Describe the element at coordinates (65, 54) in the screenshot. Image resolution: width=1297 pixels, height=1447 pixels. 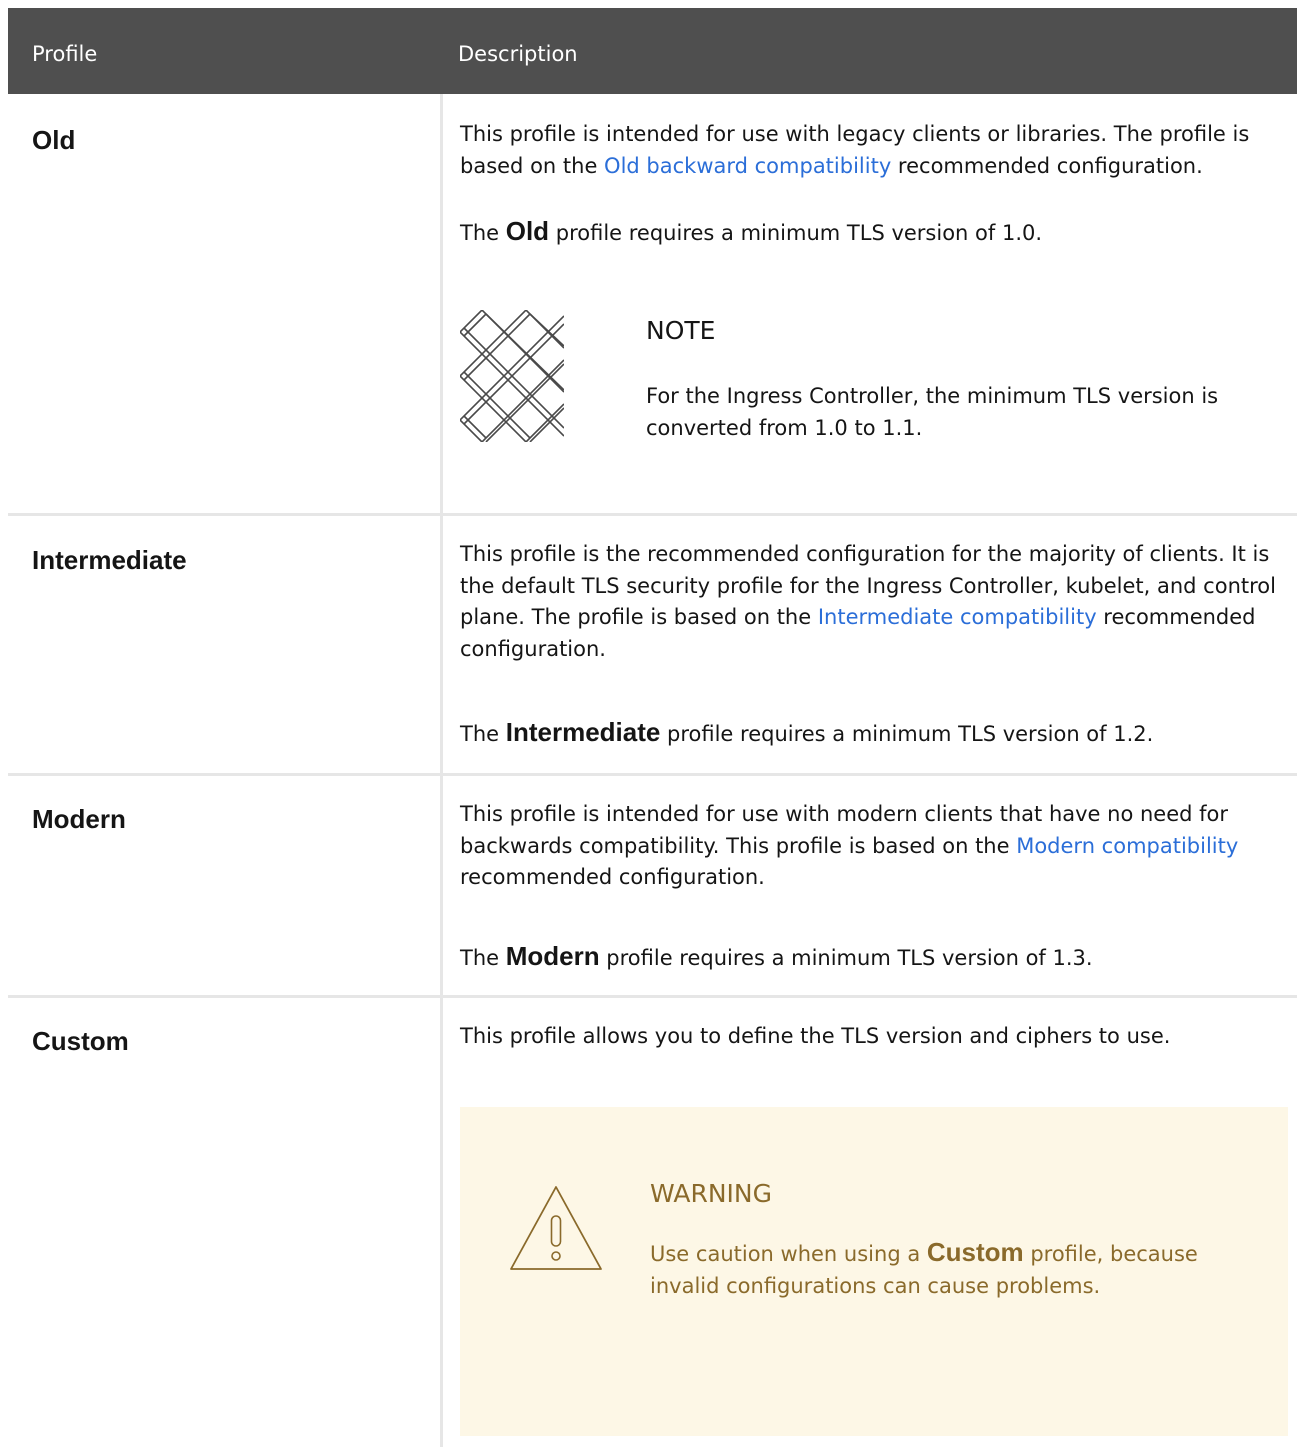
I see `column-header-profile: Profile` at that location.